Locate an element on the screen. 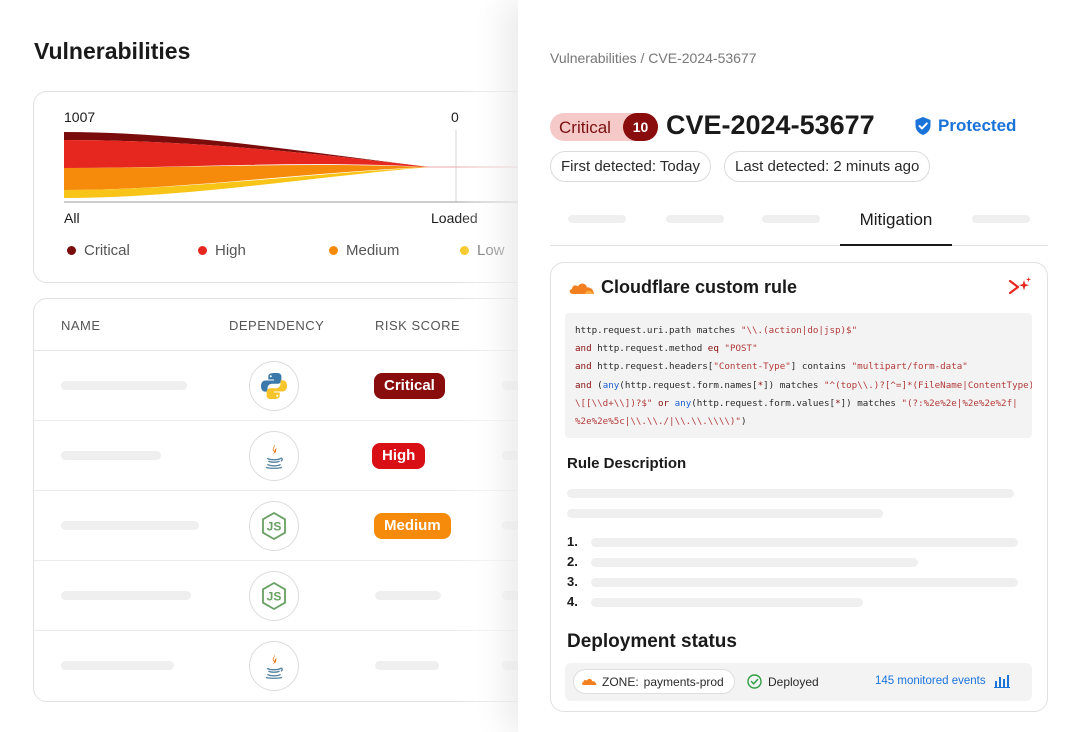 This screenshot has height=732, width=1080. table-row is located at coordinates (293, 666).